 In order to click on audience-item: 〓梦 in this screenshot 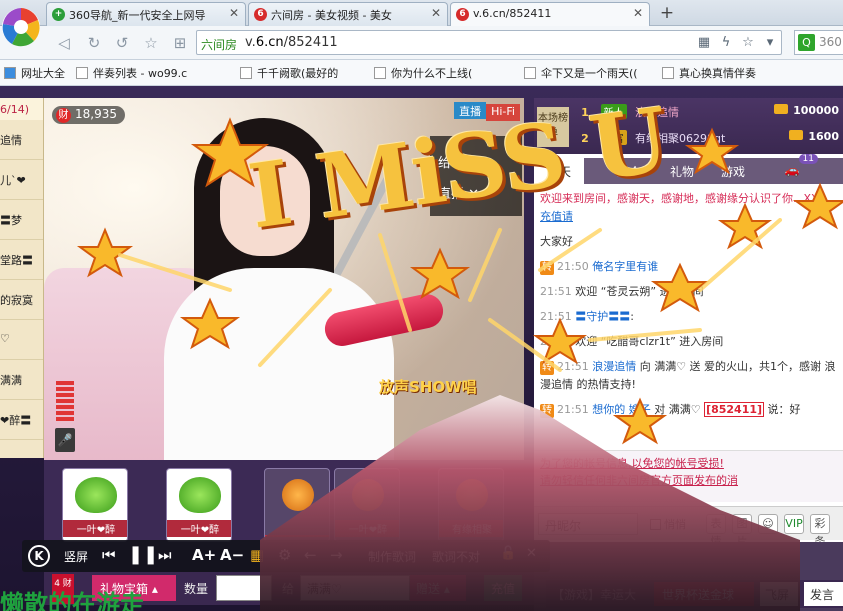, I will do `click(21, 220)`.